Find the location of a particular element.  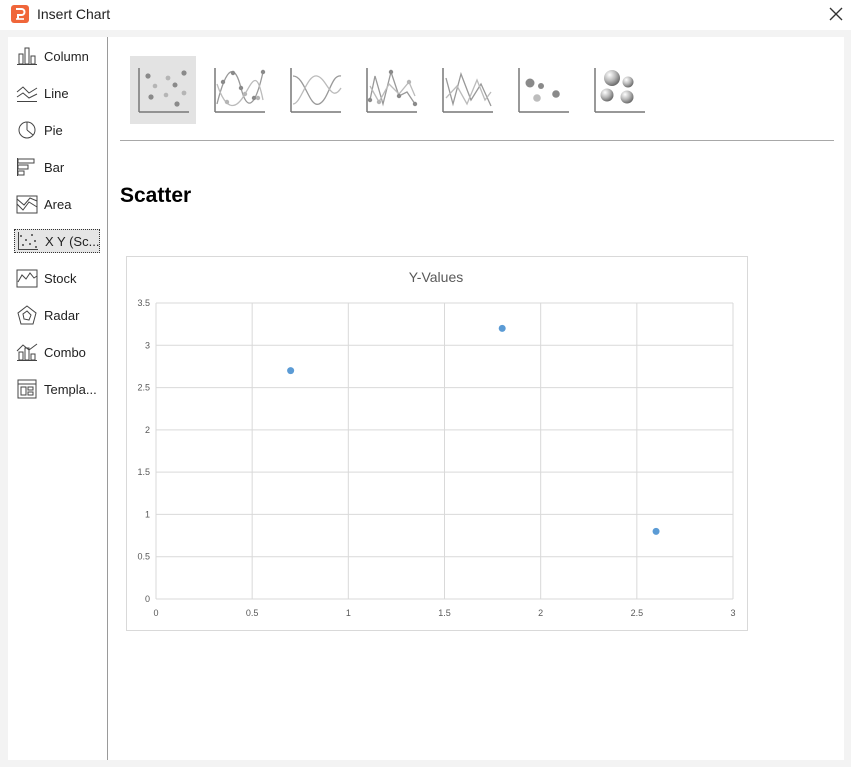

sidebar-item-column: Column is located at coordinates (57, 56).